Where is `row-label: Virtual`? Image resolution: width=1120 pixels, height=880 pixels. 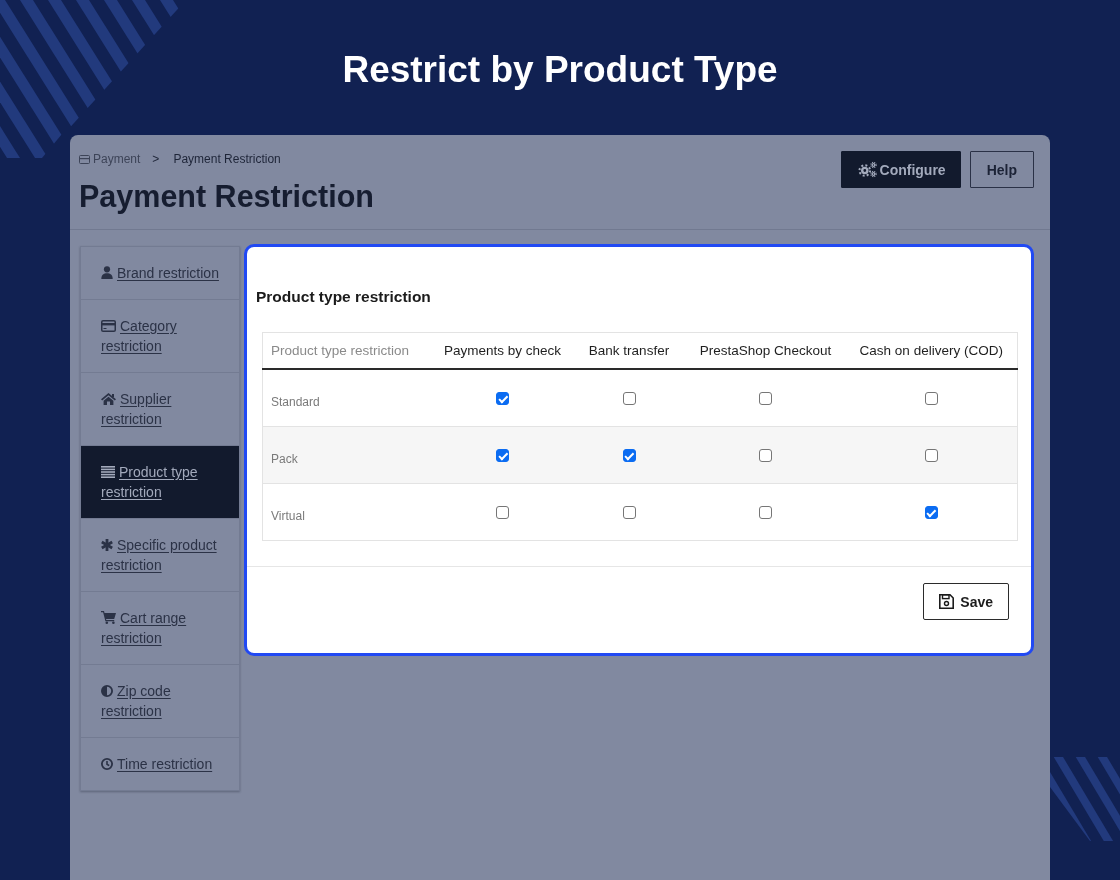
row-label: Virtual is located at coordinates (347, 512).